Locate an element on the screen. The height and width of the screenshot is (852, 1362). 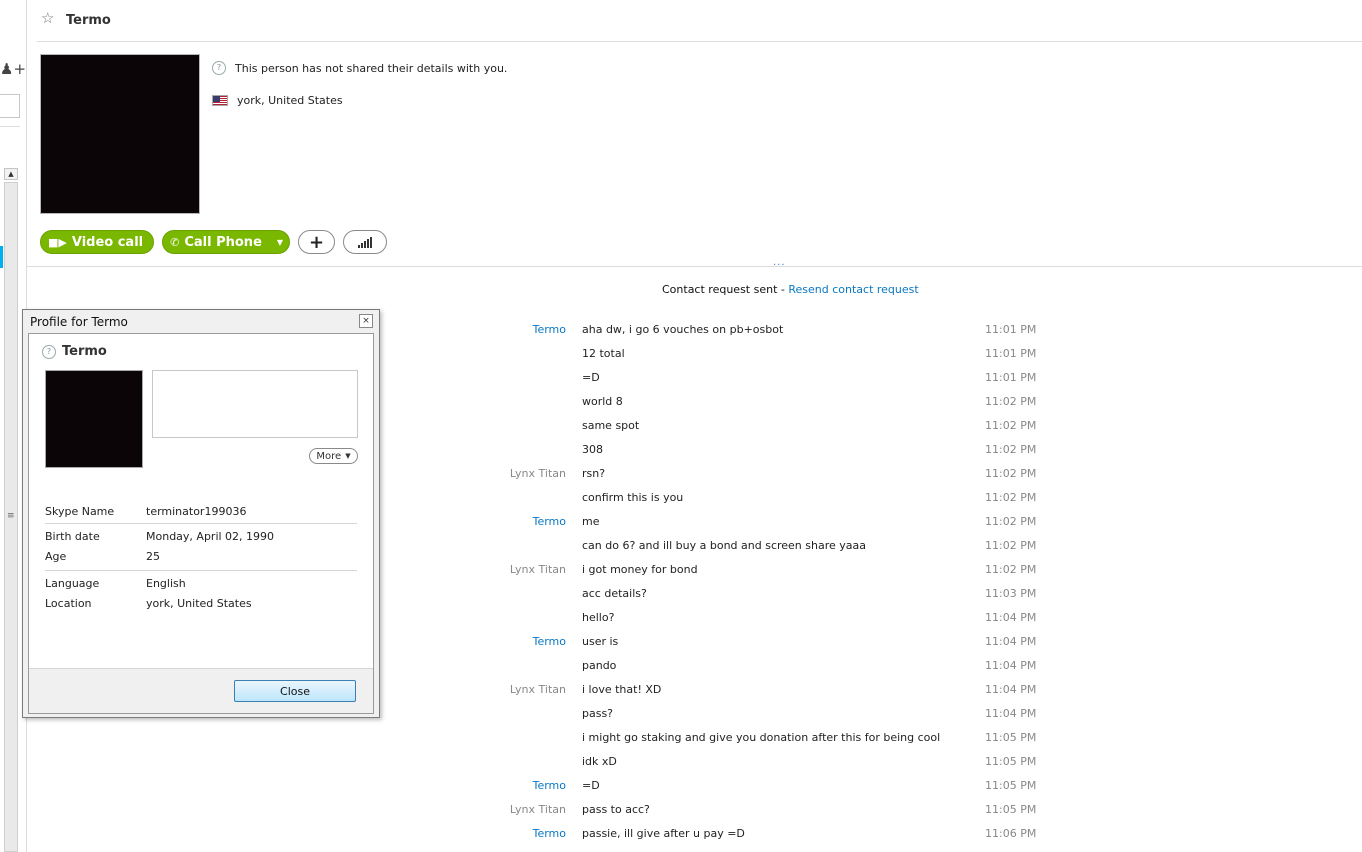
resend-contact-request-link: Resend contact request is located at coordinates (853, 289).